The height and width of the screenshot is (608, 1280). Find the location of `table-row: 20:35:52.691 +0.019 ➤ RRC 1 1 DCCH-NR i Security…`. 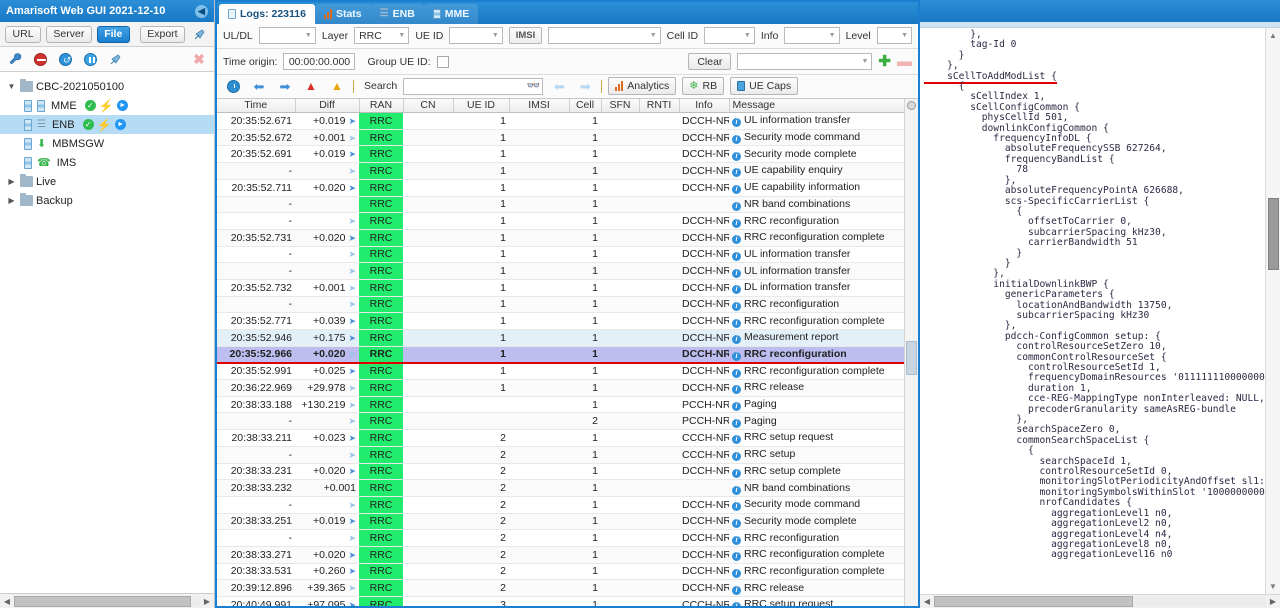

table-row: 20:35:52.691 +0.019 ➤ RRC 1 1 DCCH-NR i Security… is located at coordinates (560, 154).